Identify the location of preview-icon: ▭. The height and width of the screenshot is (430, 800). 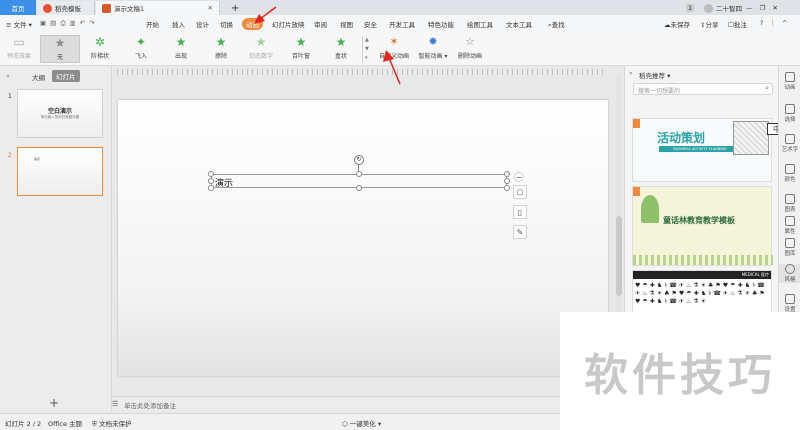
(19, 42).